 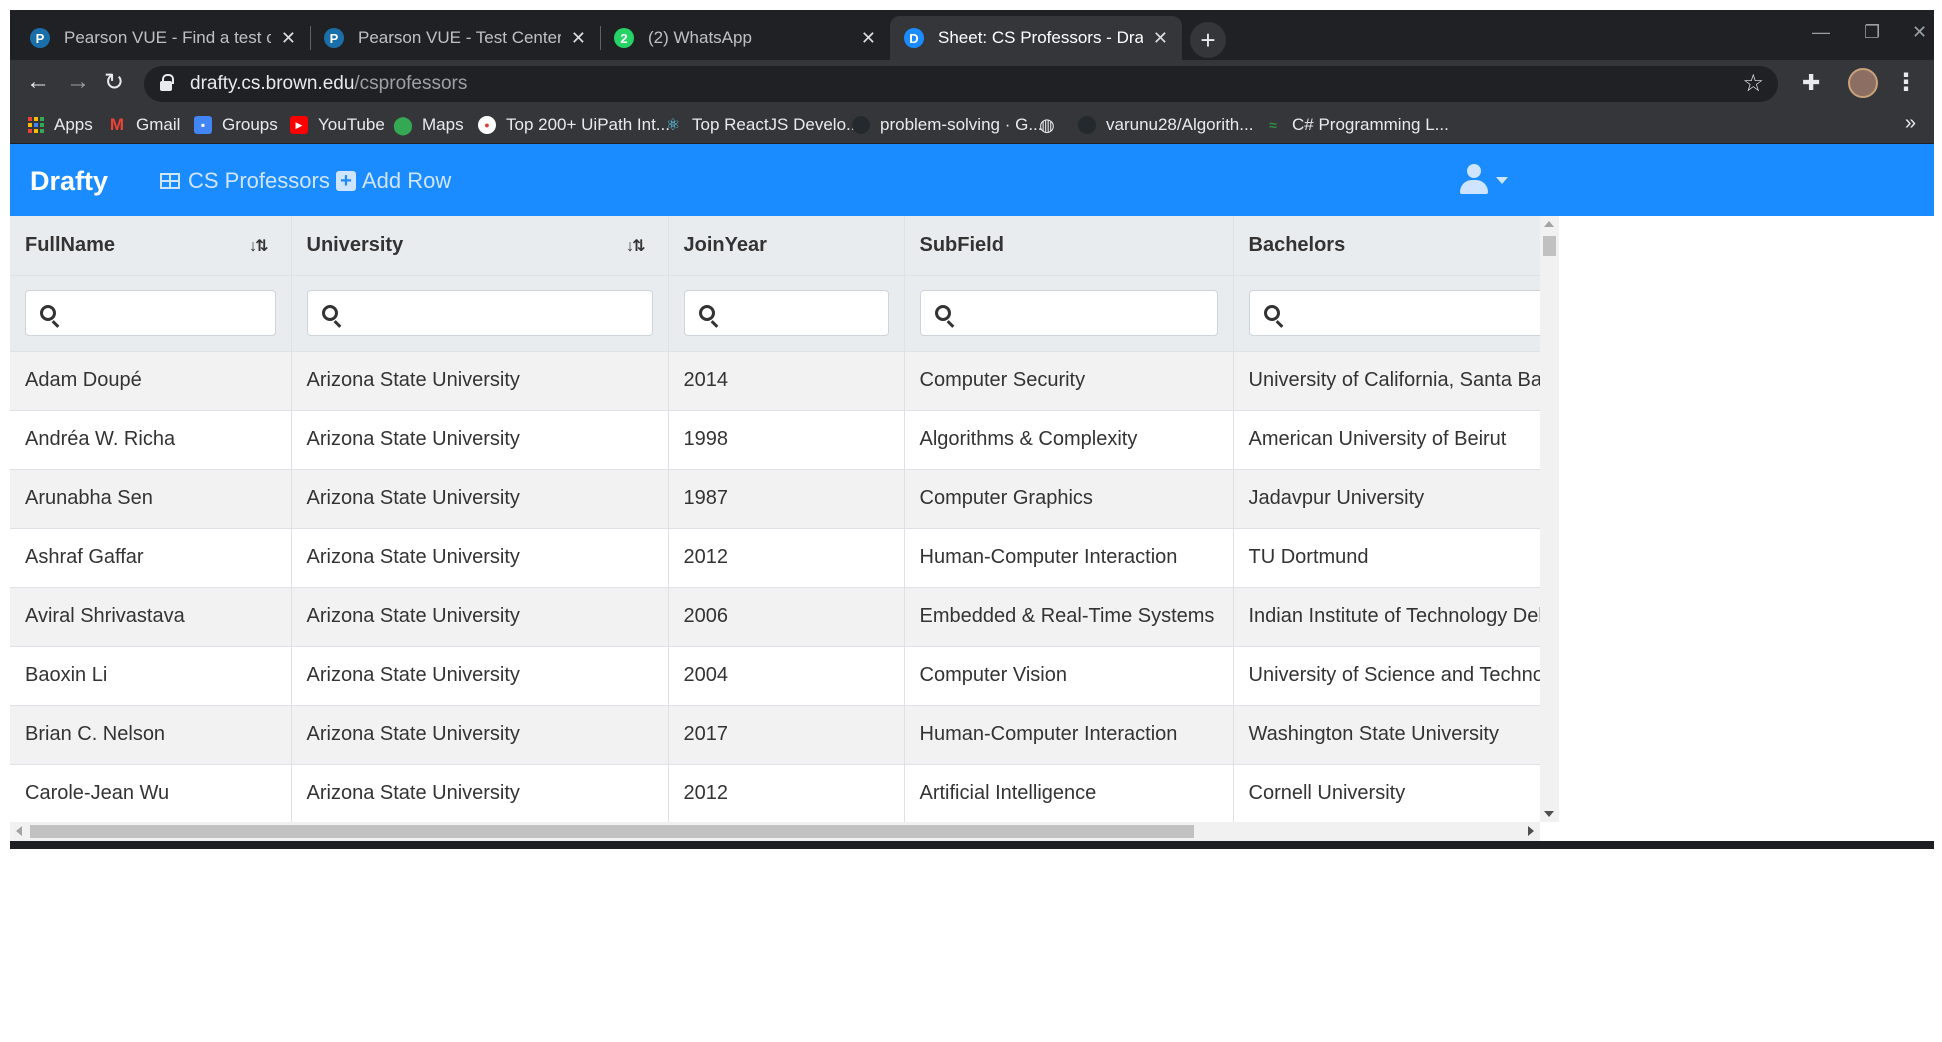 I want to click on filter-input-subfield, so click(x=1068, y=313).